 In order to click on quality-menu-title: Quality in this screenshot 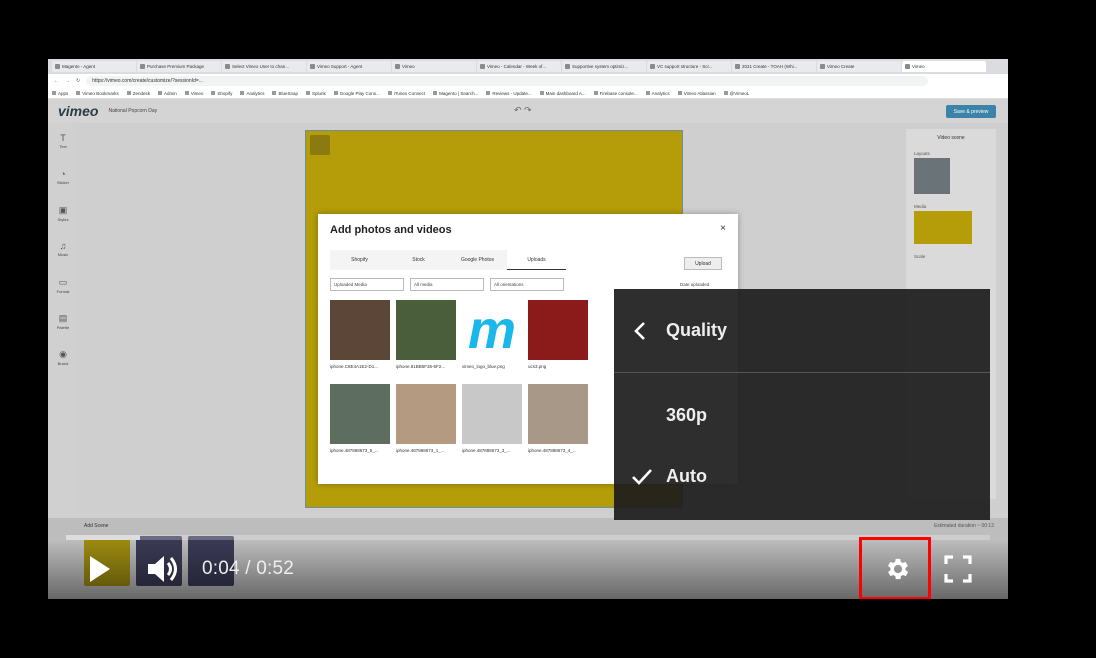, I will do `click(697, 330)`.